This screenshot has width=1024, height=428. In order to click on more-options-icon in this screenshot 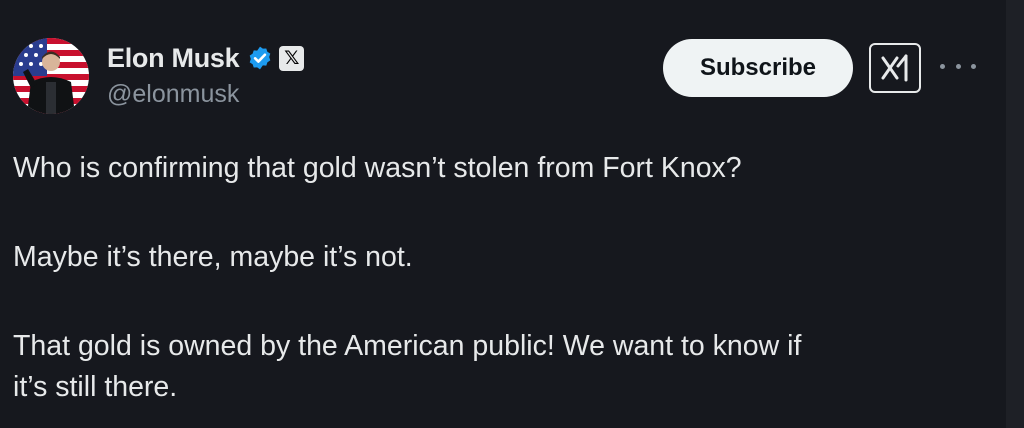, I will do `click(958, 66)`.